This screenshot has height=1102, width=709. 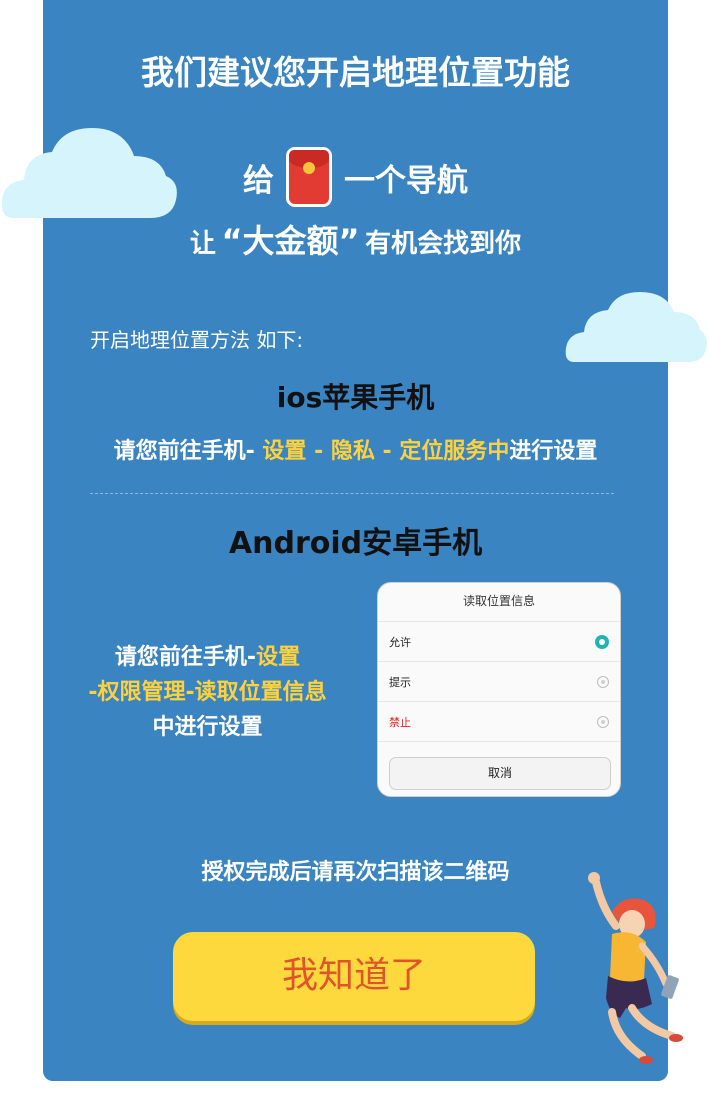 I want to click on promo-navigate-text: 一个导航, so click(x=406, y=180).